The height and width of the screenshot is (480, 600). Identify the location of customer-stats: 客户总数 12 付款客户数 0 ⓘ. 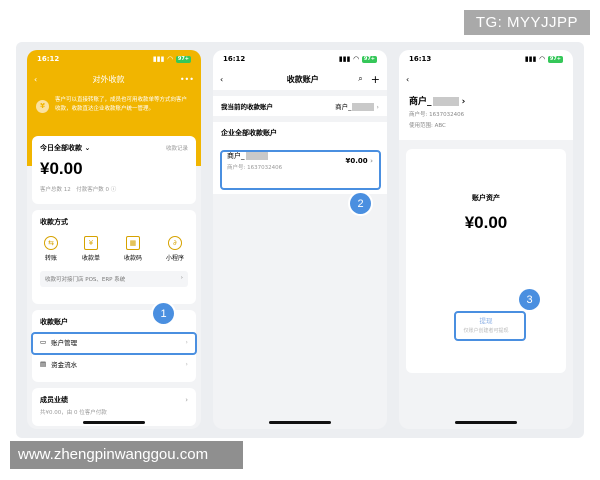
(78, 190).